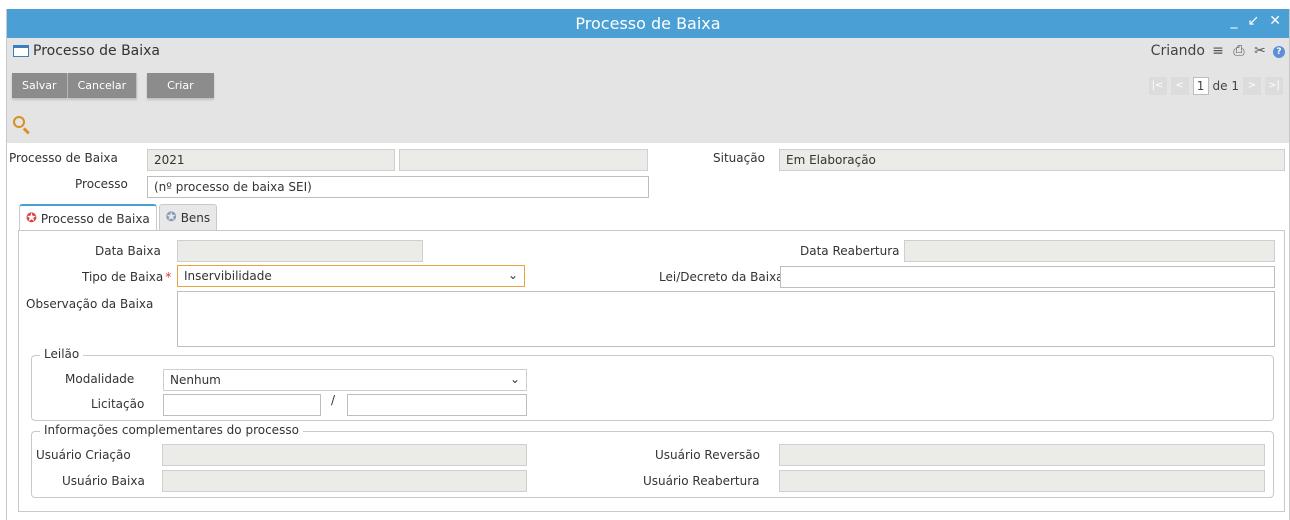  What do you see at coordinates (300, 251) in the screenshot?
I see `data-baixa-field` at bounding box center [300, 251].